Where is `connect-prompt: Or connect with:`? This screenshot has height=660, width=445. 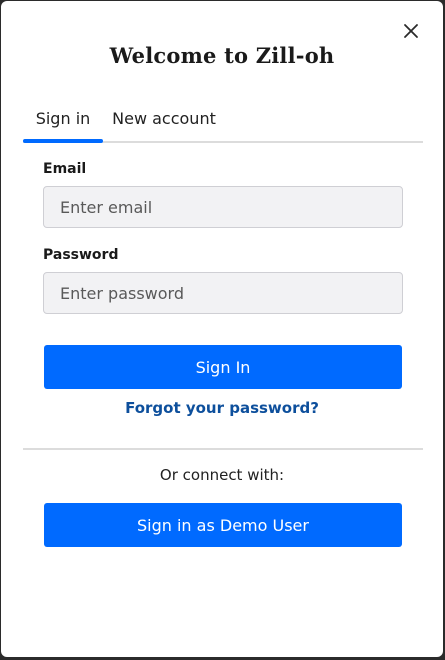
connect-prompt: Or connect with: is located at coordinates (222, 475).